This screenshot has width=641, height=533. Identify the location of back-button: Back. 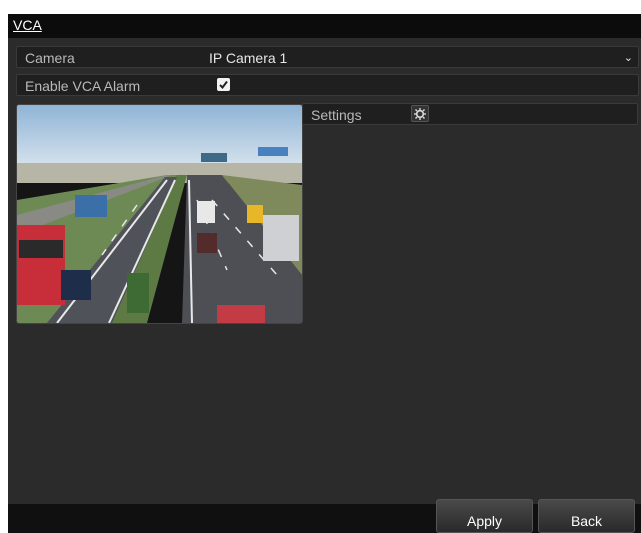
(586, 516).